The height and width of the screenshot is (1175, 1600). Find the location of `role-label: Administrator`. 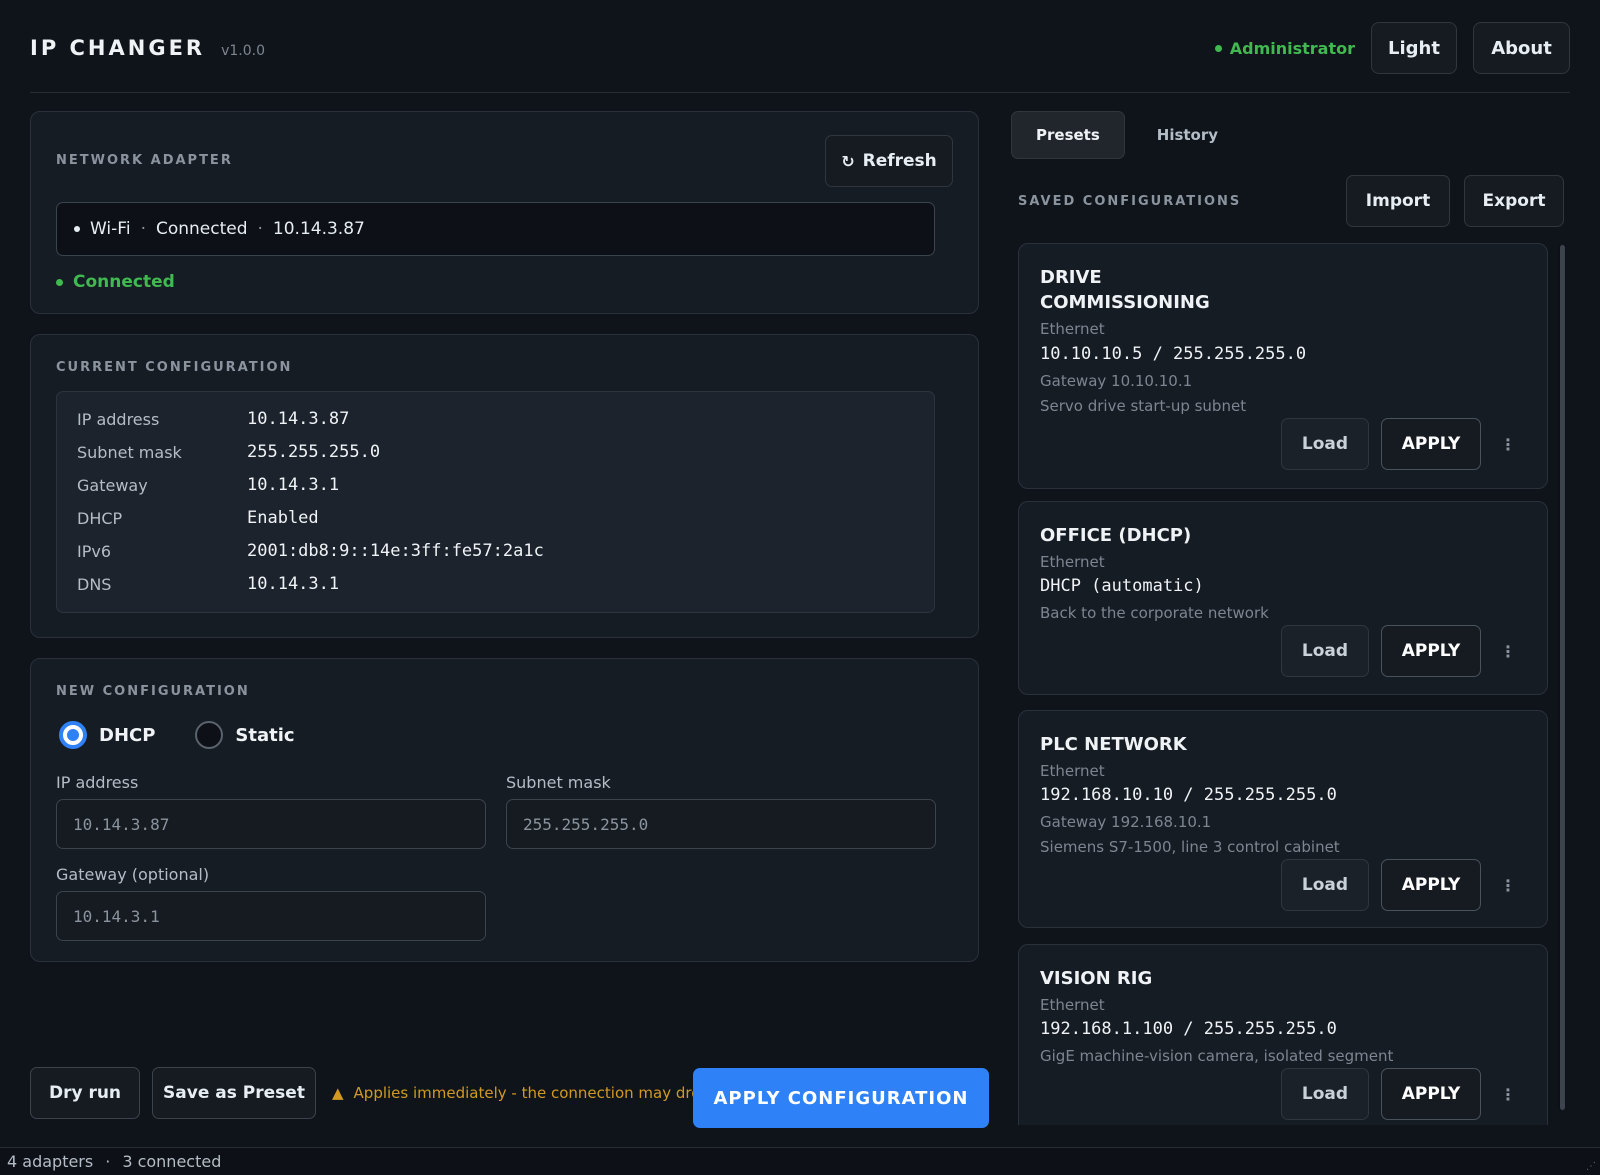

role-label: Administrator is located at coordinates (1292, 48).